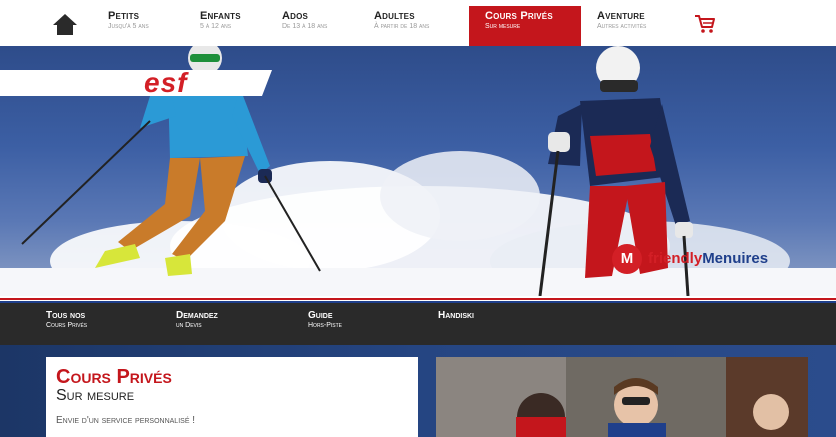 This screenshot has width=836, height=437. I want to click on nav-item-subtitle: Autres activités, so click(622, 26).